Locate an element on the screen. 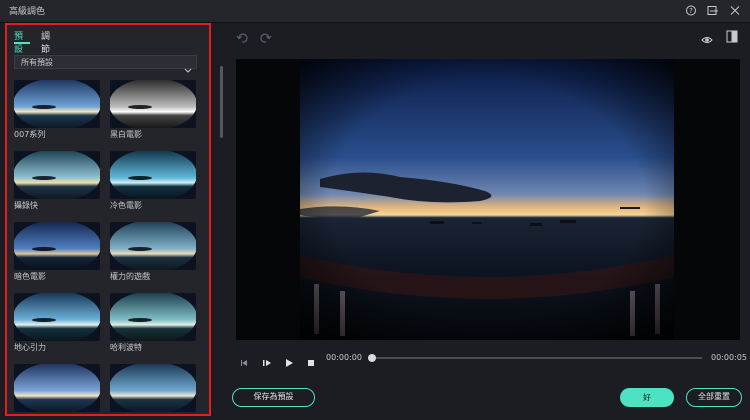  playhead is located at coordinates (372, 358).